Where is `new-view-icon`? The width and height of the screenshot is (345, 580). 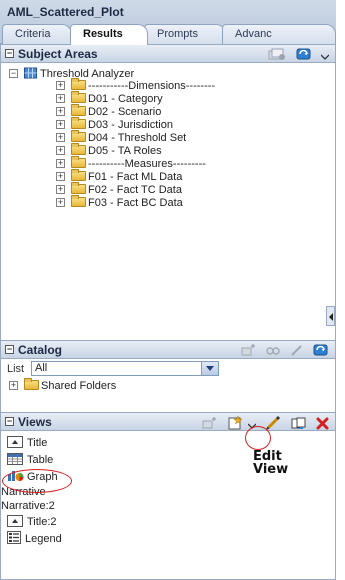
new-view-icon is located at coordinates (236, 424).